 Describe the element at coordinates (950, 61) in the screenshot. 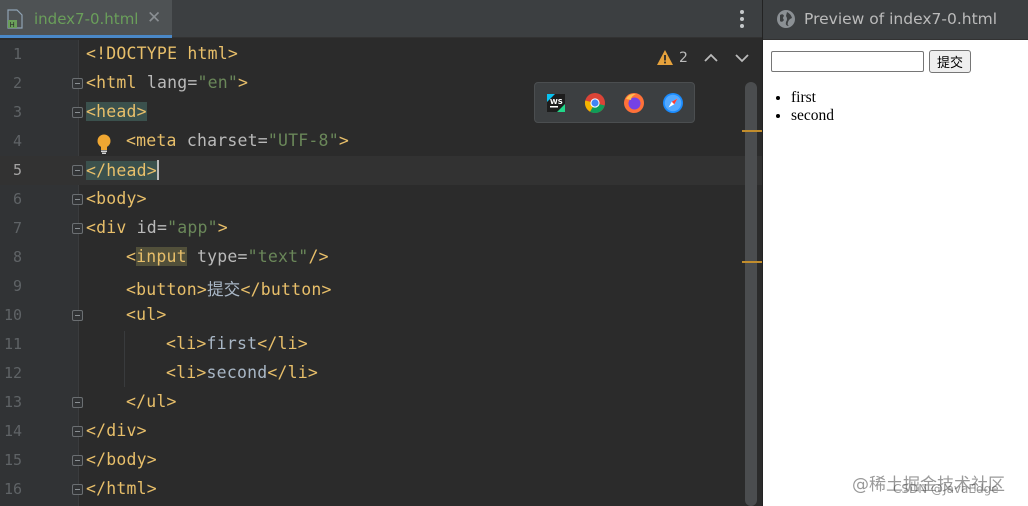

I see `submit-button: 提交` at that location.